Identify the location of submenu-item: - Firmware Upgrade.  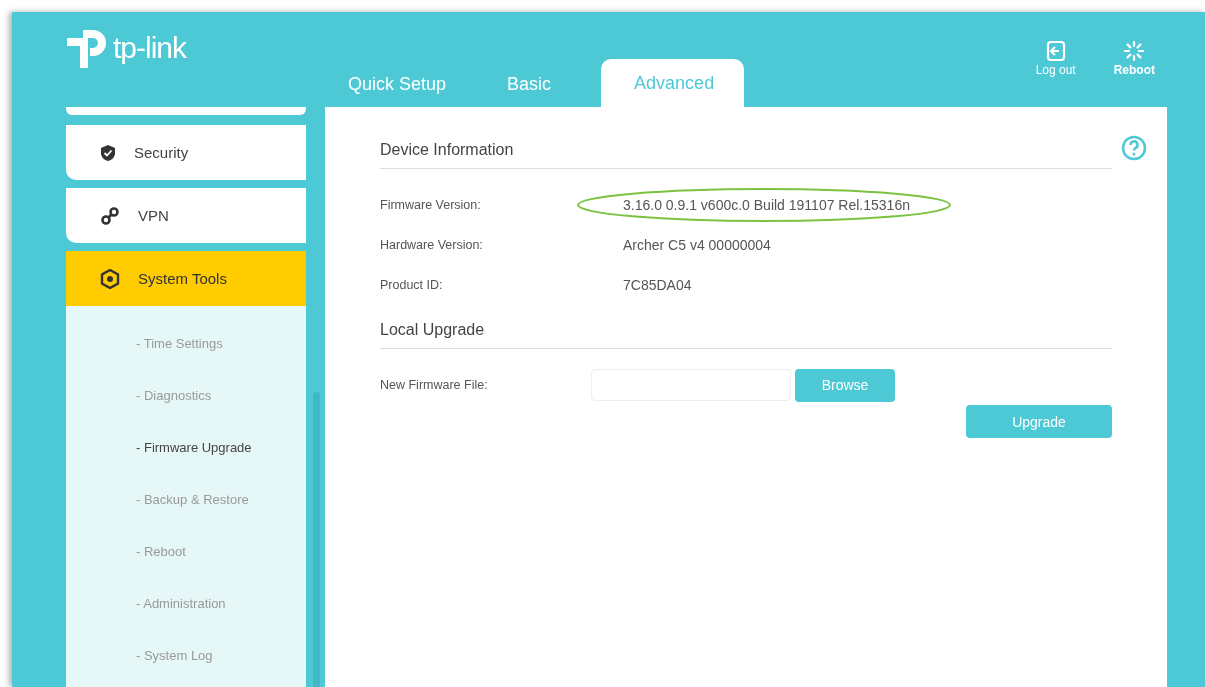
(186, 448).